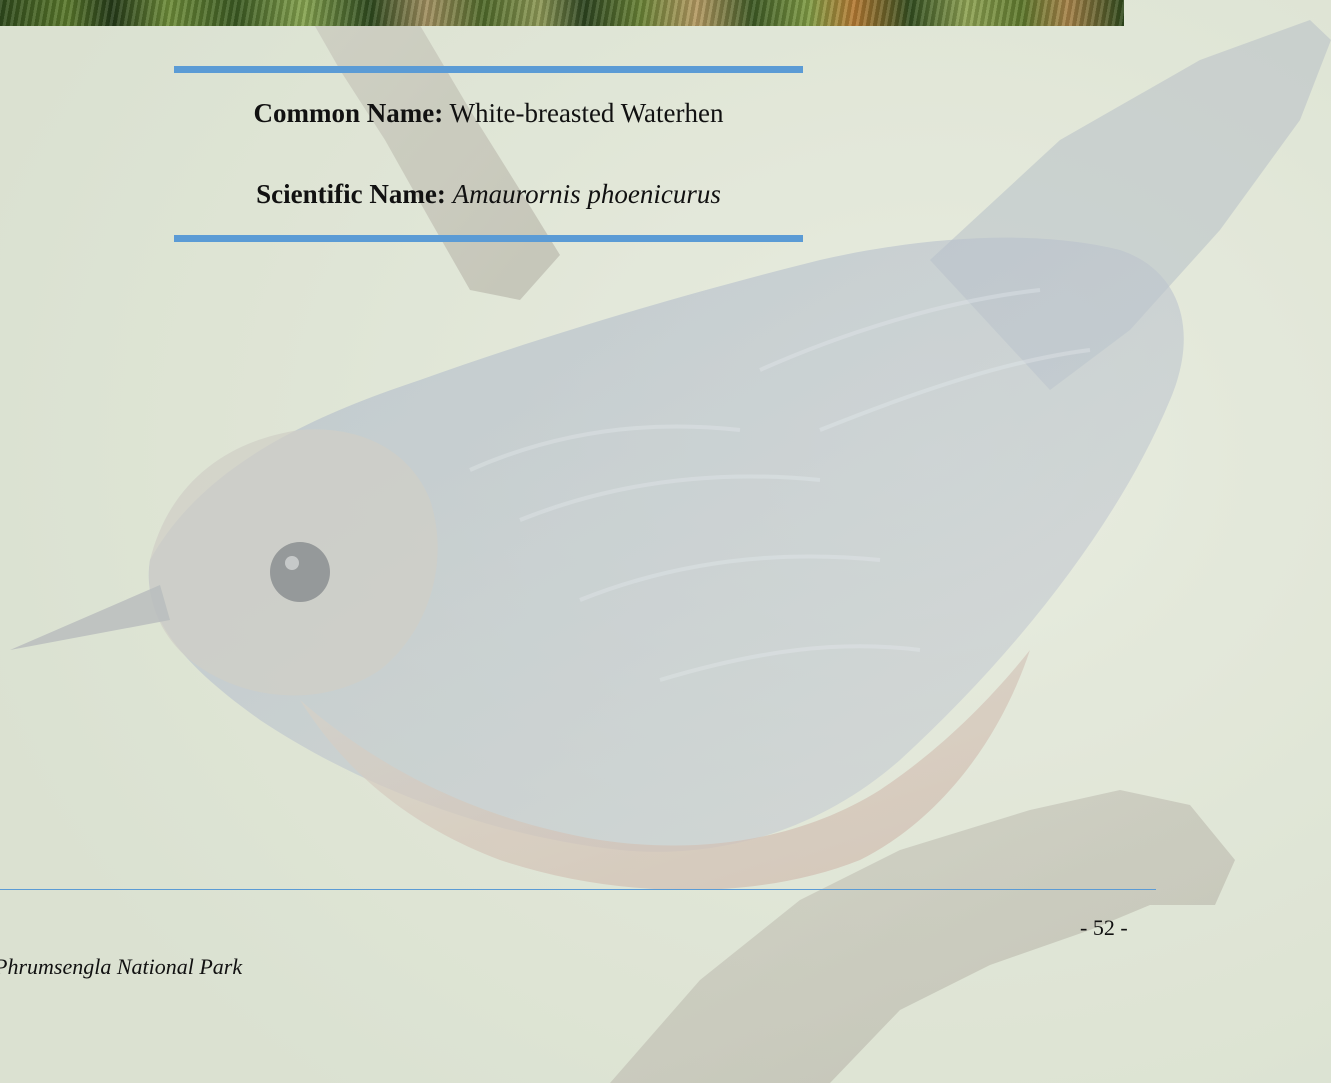 The image size is (1331, 1083). I want to click on footer-park-name: Phrumsengla National Park, so click(121, 966).